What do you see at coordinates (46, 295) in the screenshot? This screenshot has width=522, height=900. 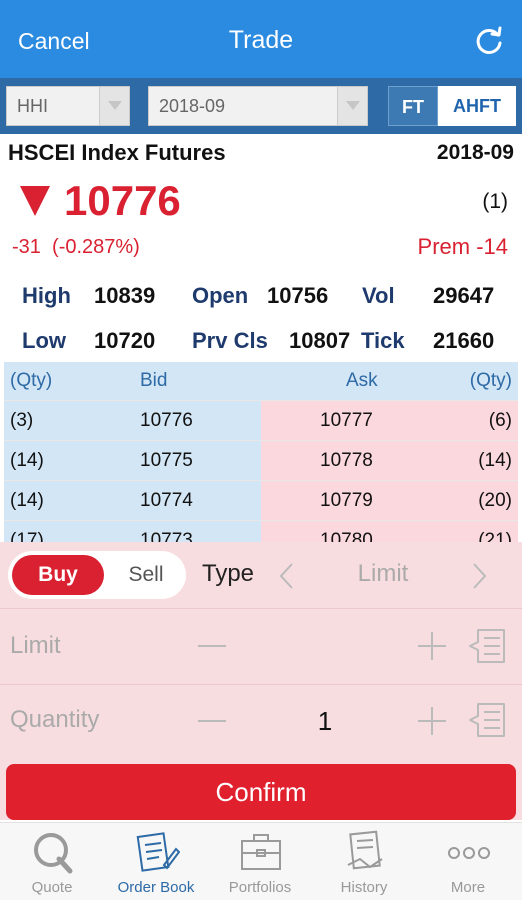 I see `high-label: High` at bounding box center [46, 295].